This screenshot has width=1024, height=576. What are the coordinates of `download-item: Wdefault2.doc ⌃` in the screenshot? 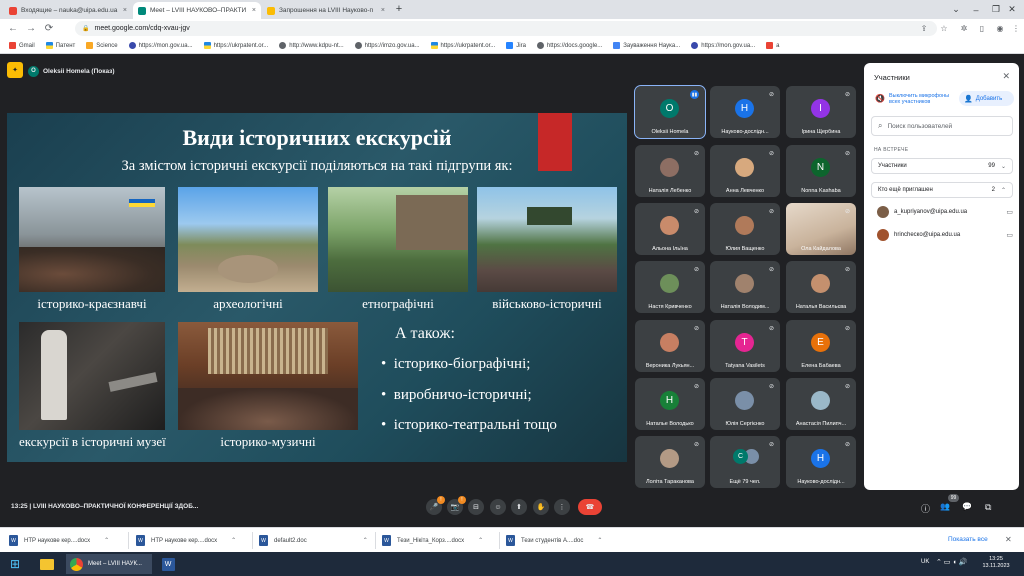 It's located at (313, 540).